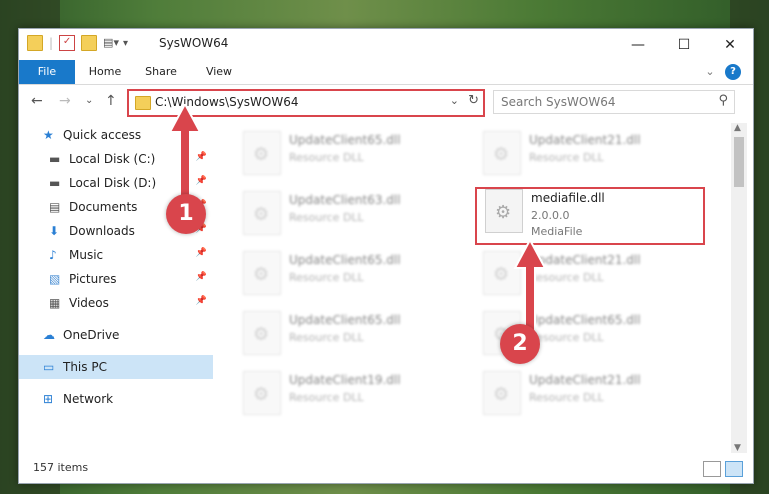 The height and width of the screenshot is (494, 769). Describe the element at coordinates (89, 100) in the screenshot. I see `recent-locations-button: ⌄` at that location.